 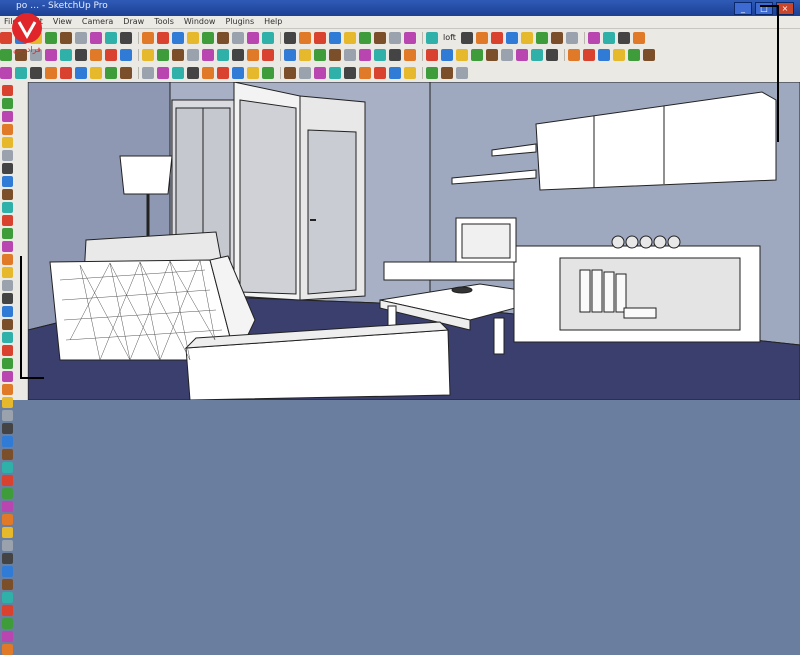 What do you see at coordinates (764, 8) in the screenshot?
I see `maximize-button: □` at bounding box center [764, 8].